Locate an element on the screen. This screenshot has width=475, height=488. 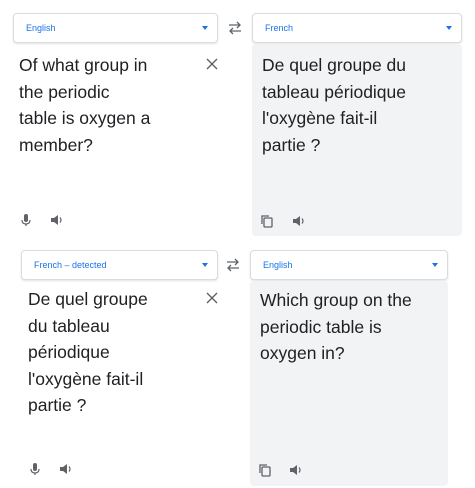
translated-text-line: periodic table is is located at coordinates (321, 326).